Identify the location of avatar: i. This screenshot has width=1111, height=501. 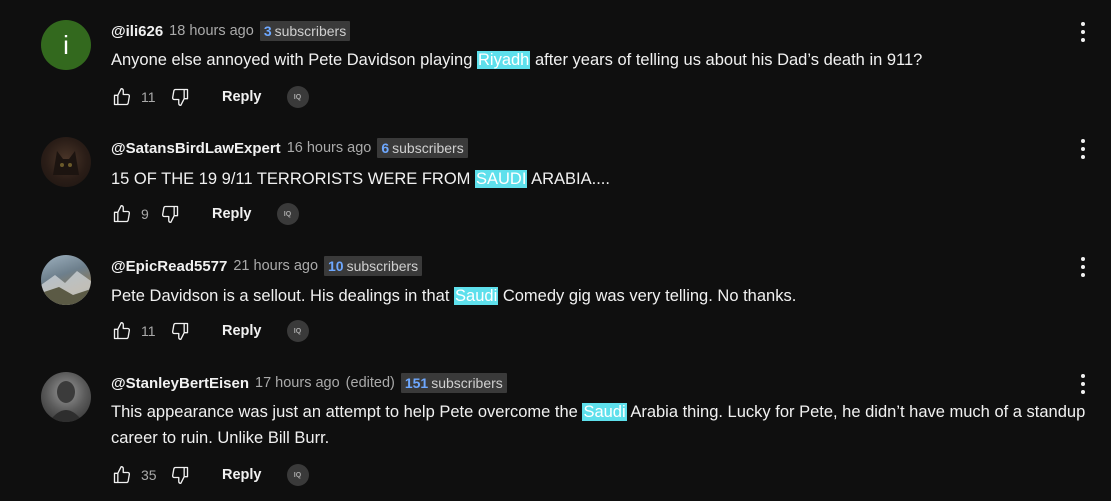
(66, 45).